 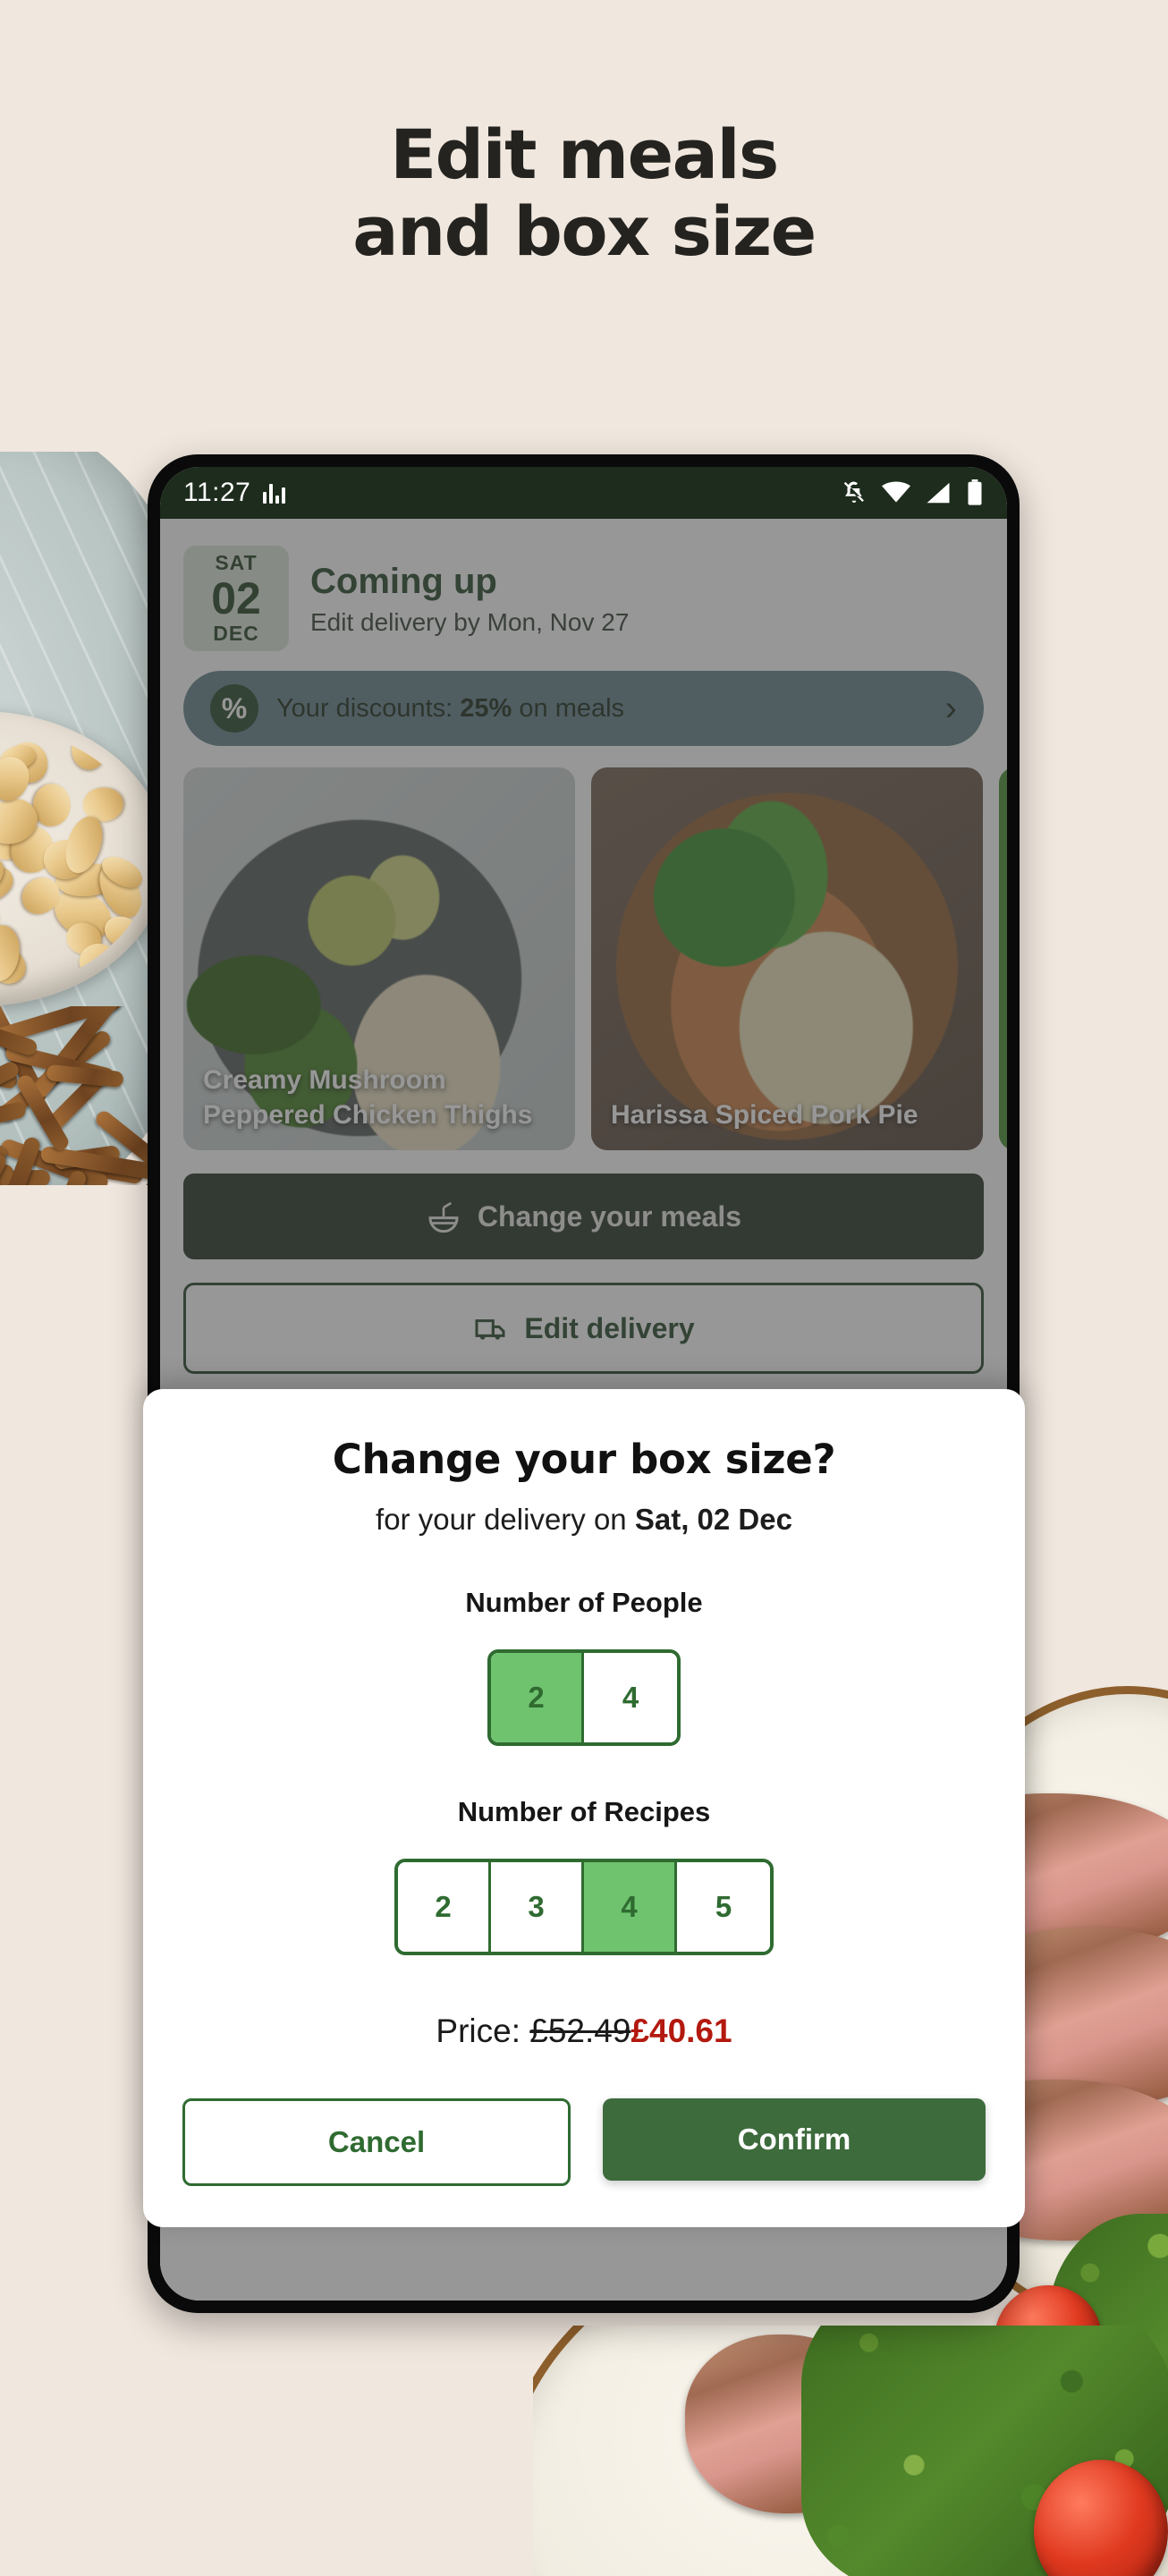 What do you see at coordinates (584, 1459) in the screenshot?
I see `dialog-title: Change your box size?` at bounding box center [584, 1459].